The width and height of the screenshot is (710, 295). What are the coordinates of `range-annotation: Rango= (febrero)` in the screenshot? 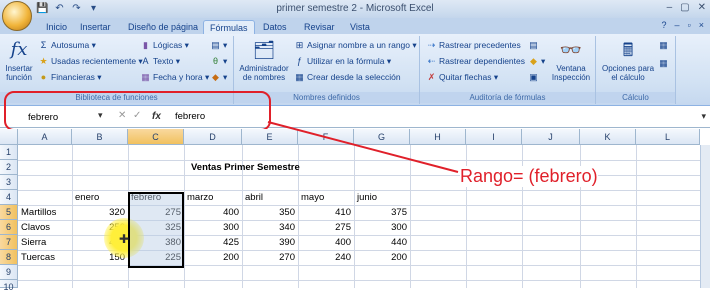 It's located at (529, 176).